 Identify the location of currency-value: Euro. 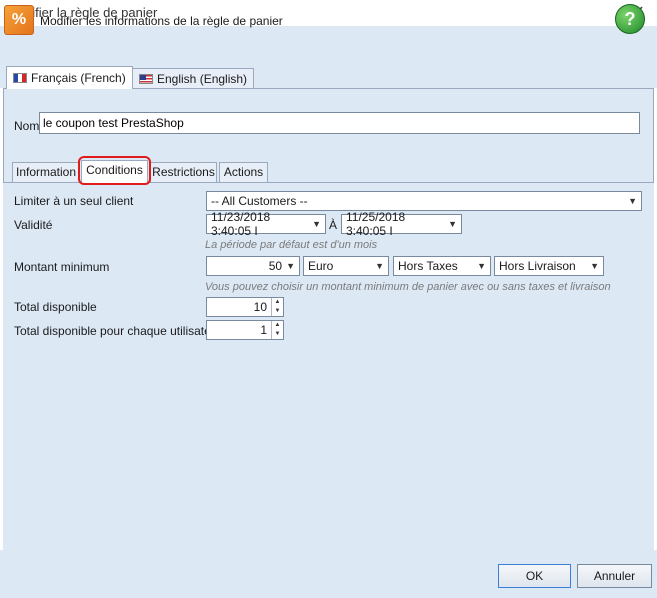
(321, 266).